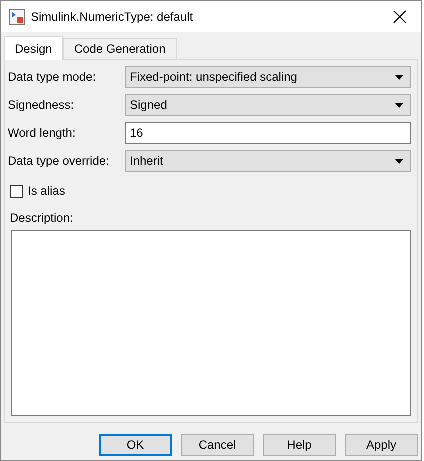 Image resolution: width=424 pixels, height=461 pixels. Describe the element at coordinates (34, 48) in the screenshot. I see `tab: Design` at that location.